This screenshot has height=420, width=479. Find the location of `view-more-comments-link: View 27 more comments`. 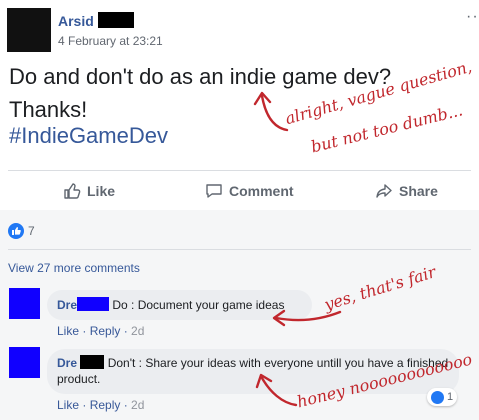

view-more-comments-link: View 27 more comments is located at coordinates (74, 268).